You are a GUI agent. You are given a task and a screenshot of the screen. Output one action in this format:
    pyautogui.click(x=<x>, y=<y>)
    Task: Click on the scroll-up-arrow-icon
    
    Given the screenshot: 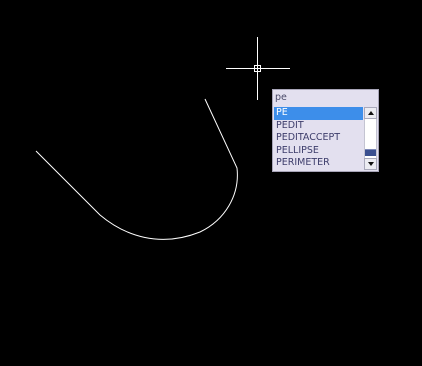 What is the action you would take?
    pyautogui.click(x=371, y=113)
    